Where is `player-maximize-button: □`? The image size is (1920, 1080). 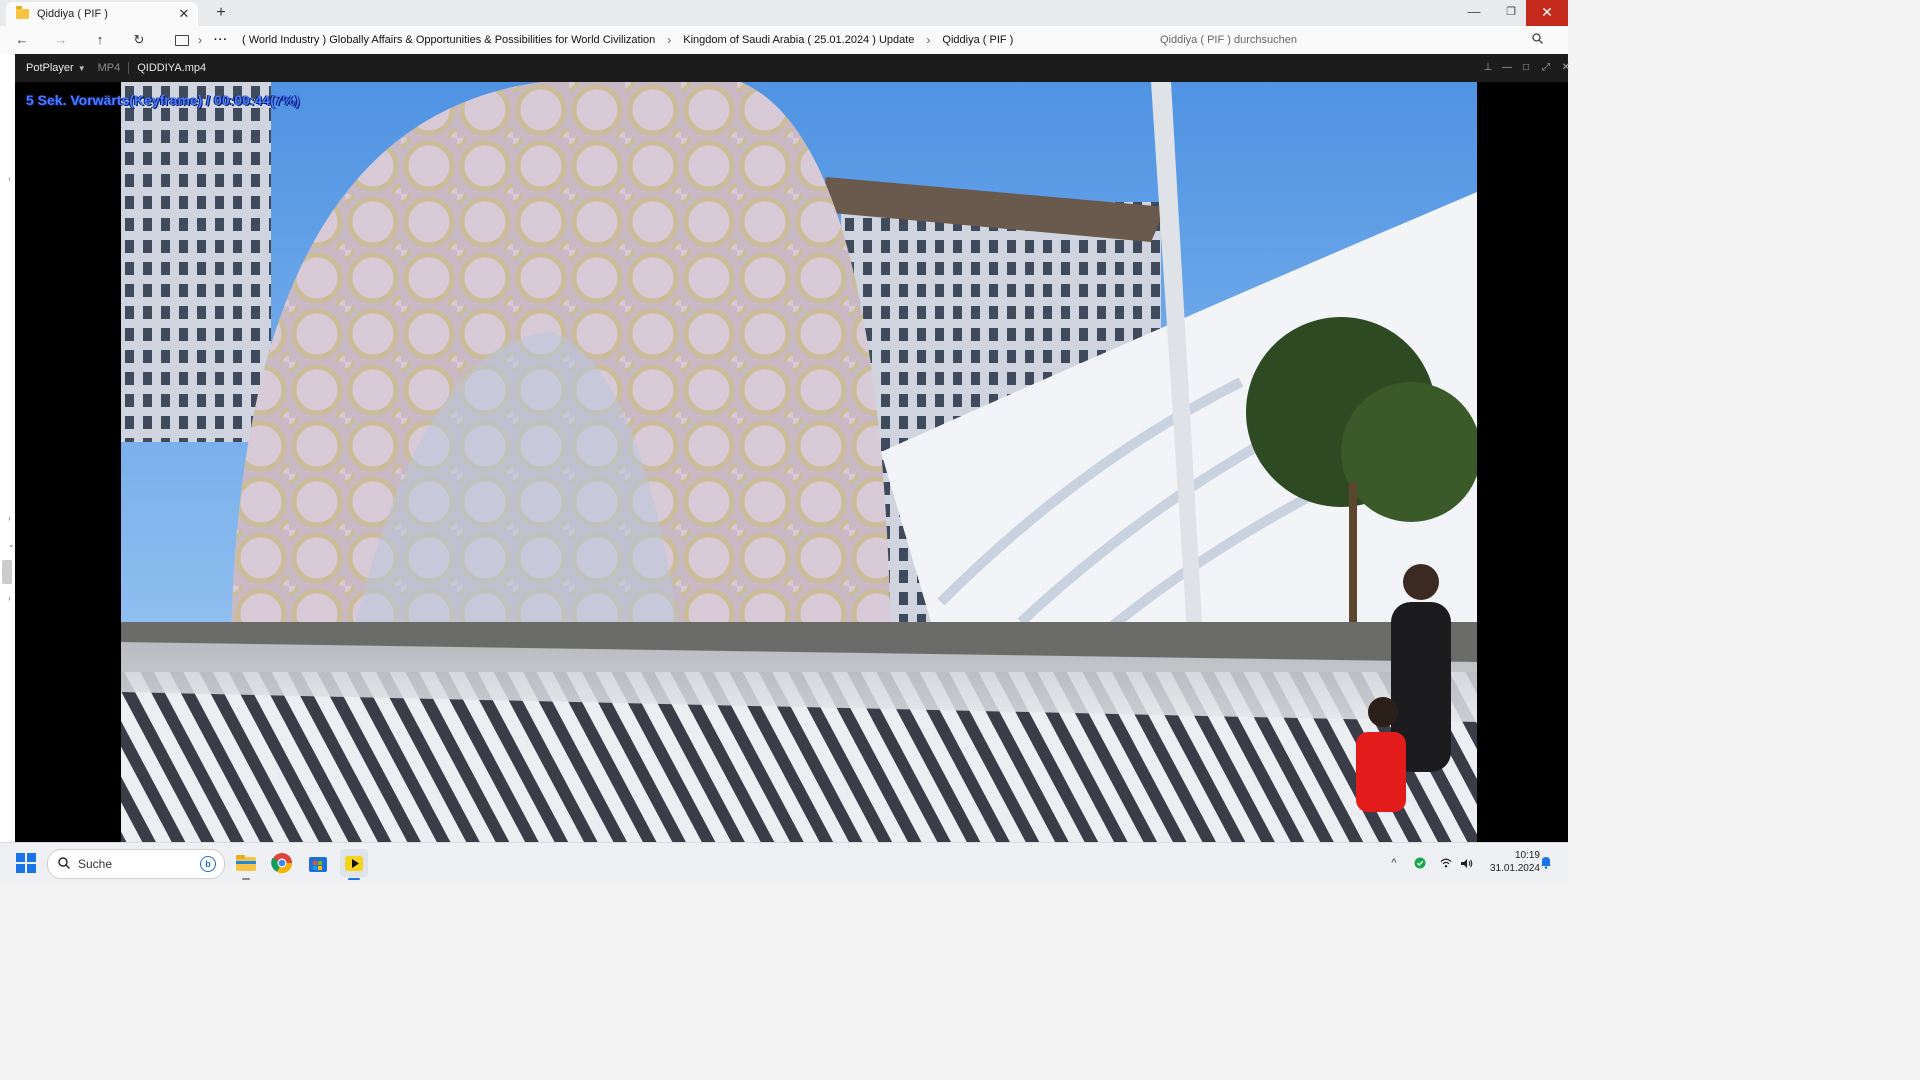
player-maximize-button: □ is located at coordinates (1526, 68).